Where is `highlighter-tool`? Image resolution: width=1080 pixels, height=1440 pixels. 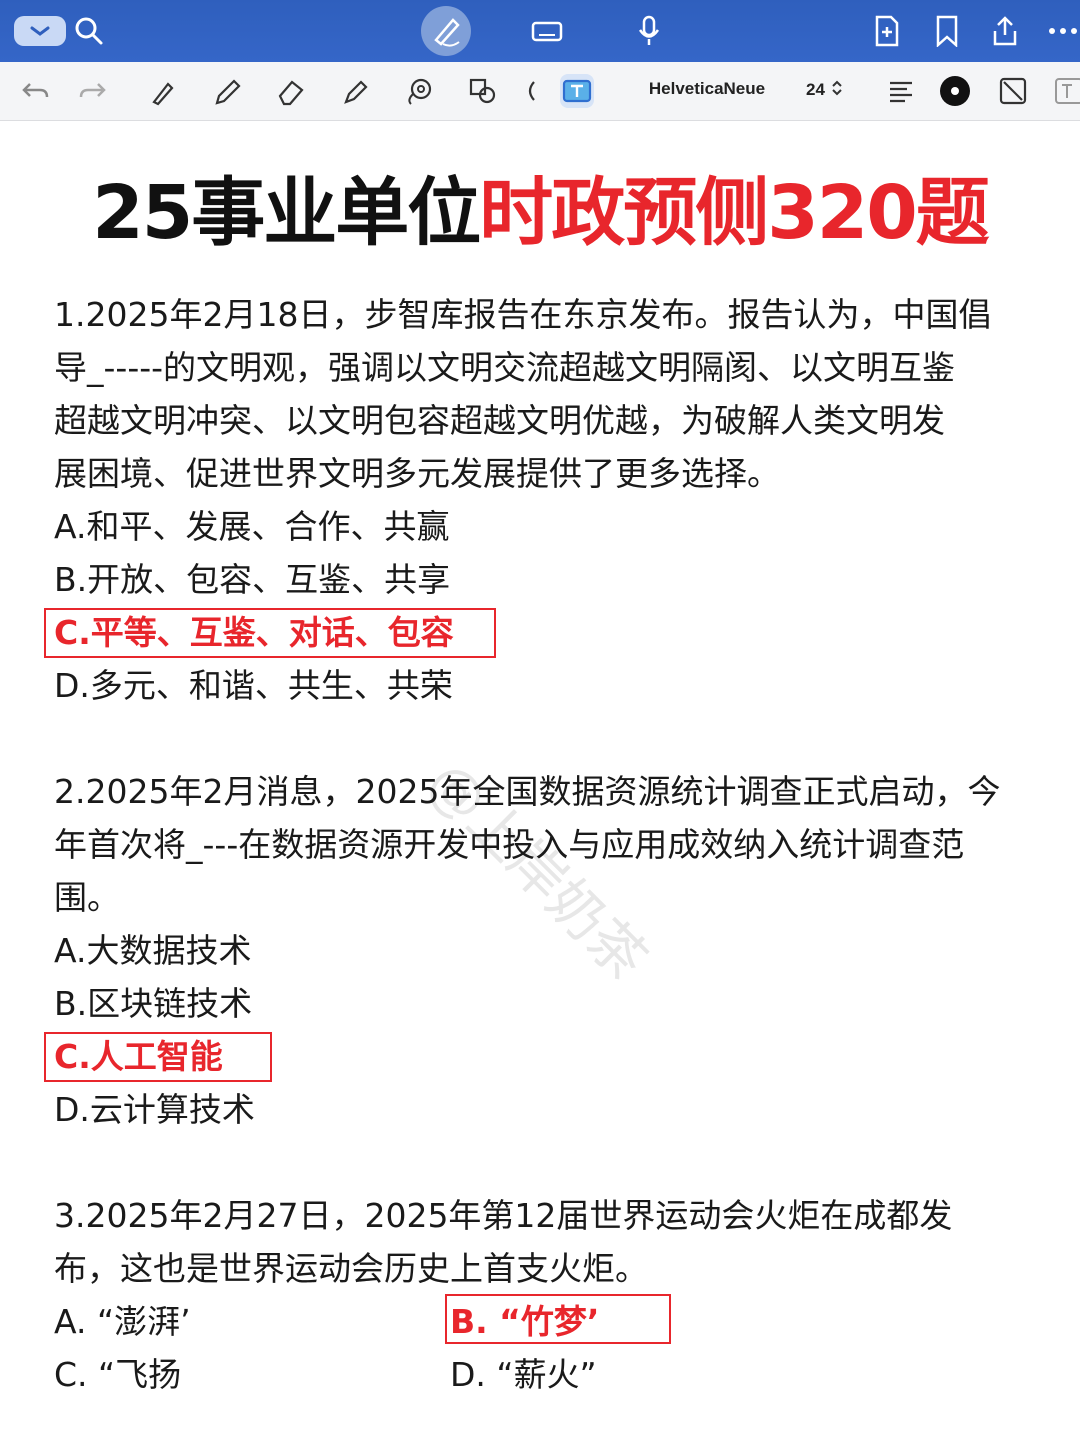
highlighter-tool is located at coordinates (355, 91).